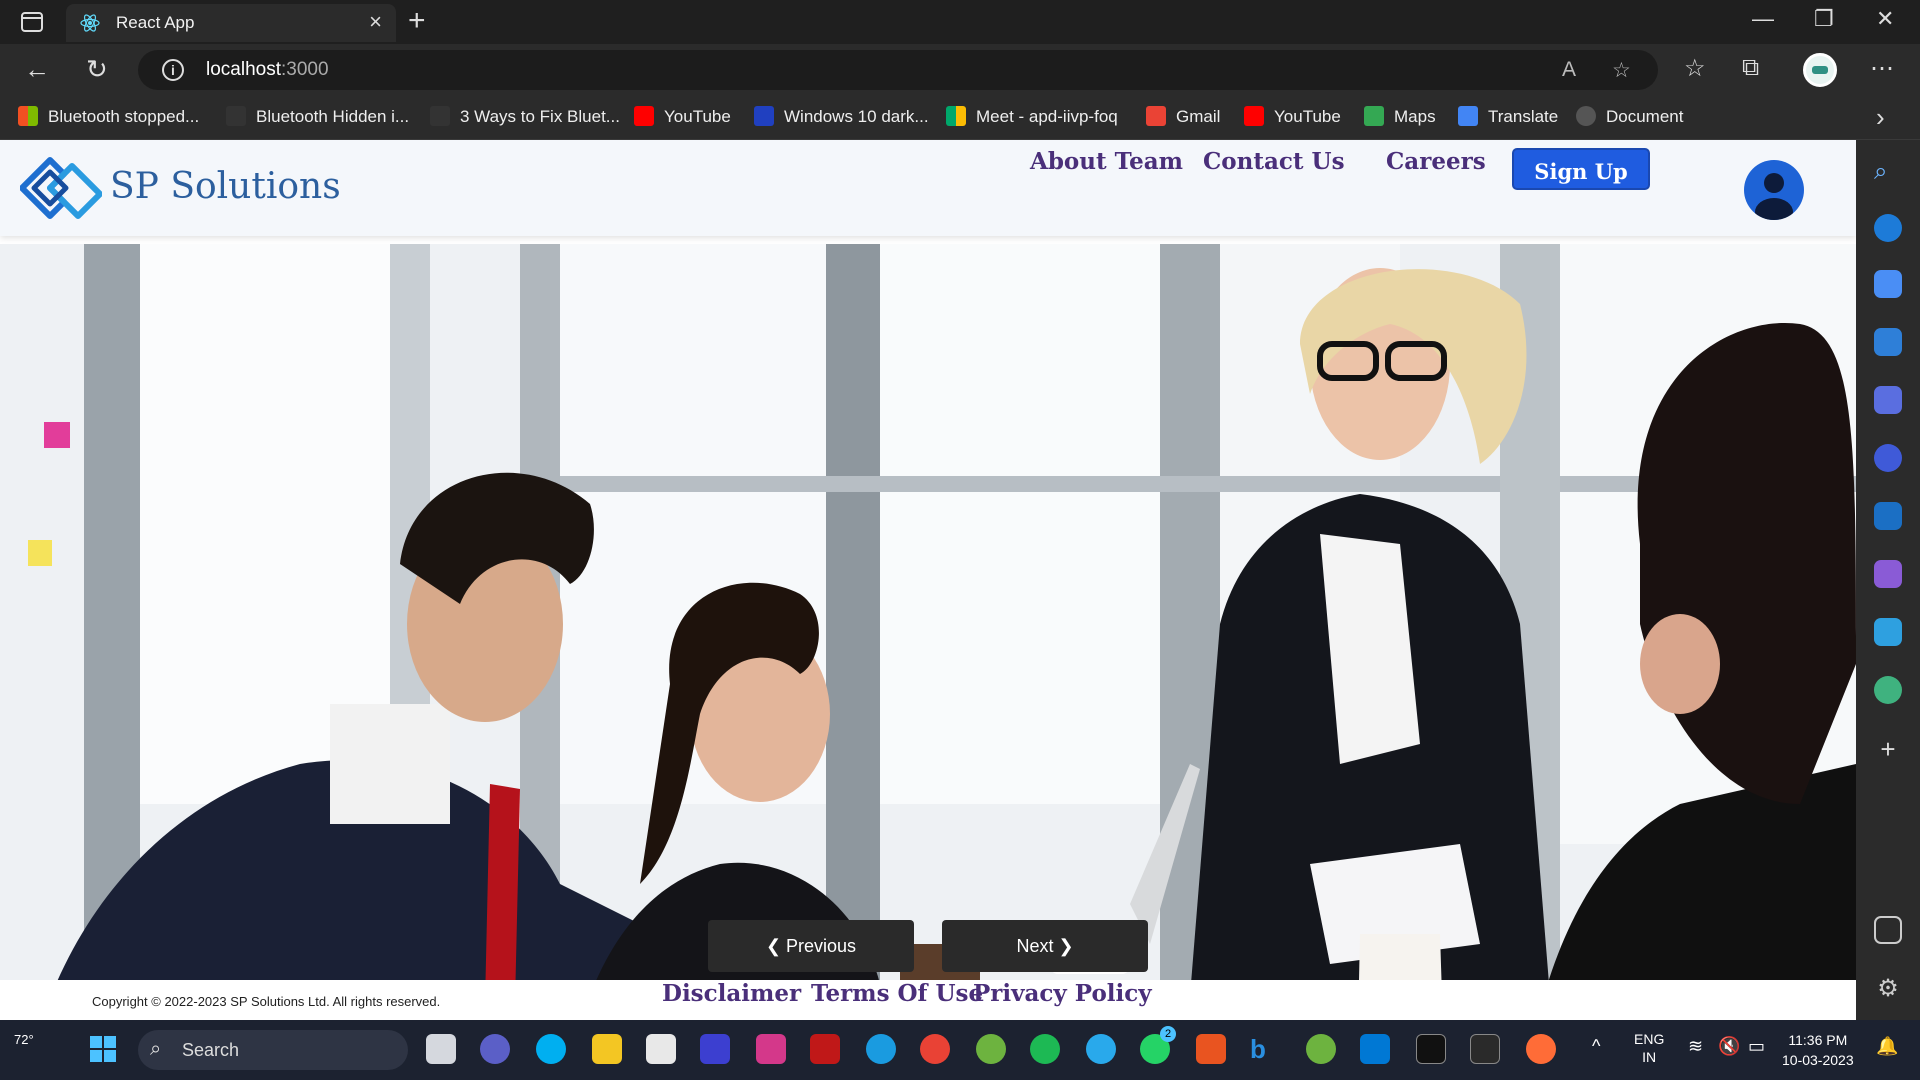 The image size is (1920, 1080). What do you see at coordinates (1882, 68) in the screenshot?
I see `settings-more-icon: ⋯` at bounding box center [1882, 68].